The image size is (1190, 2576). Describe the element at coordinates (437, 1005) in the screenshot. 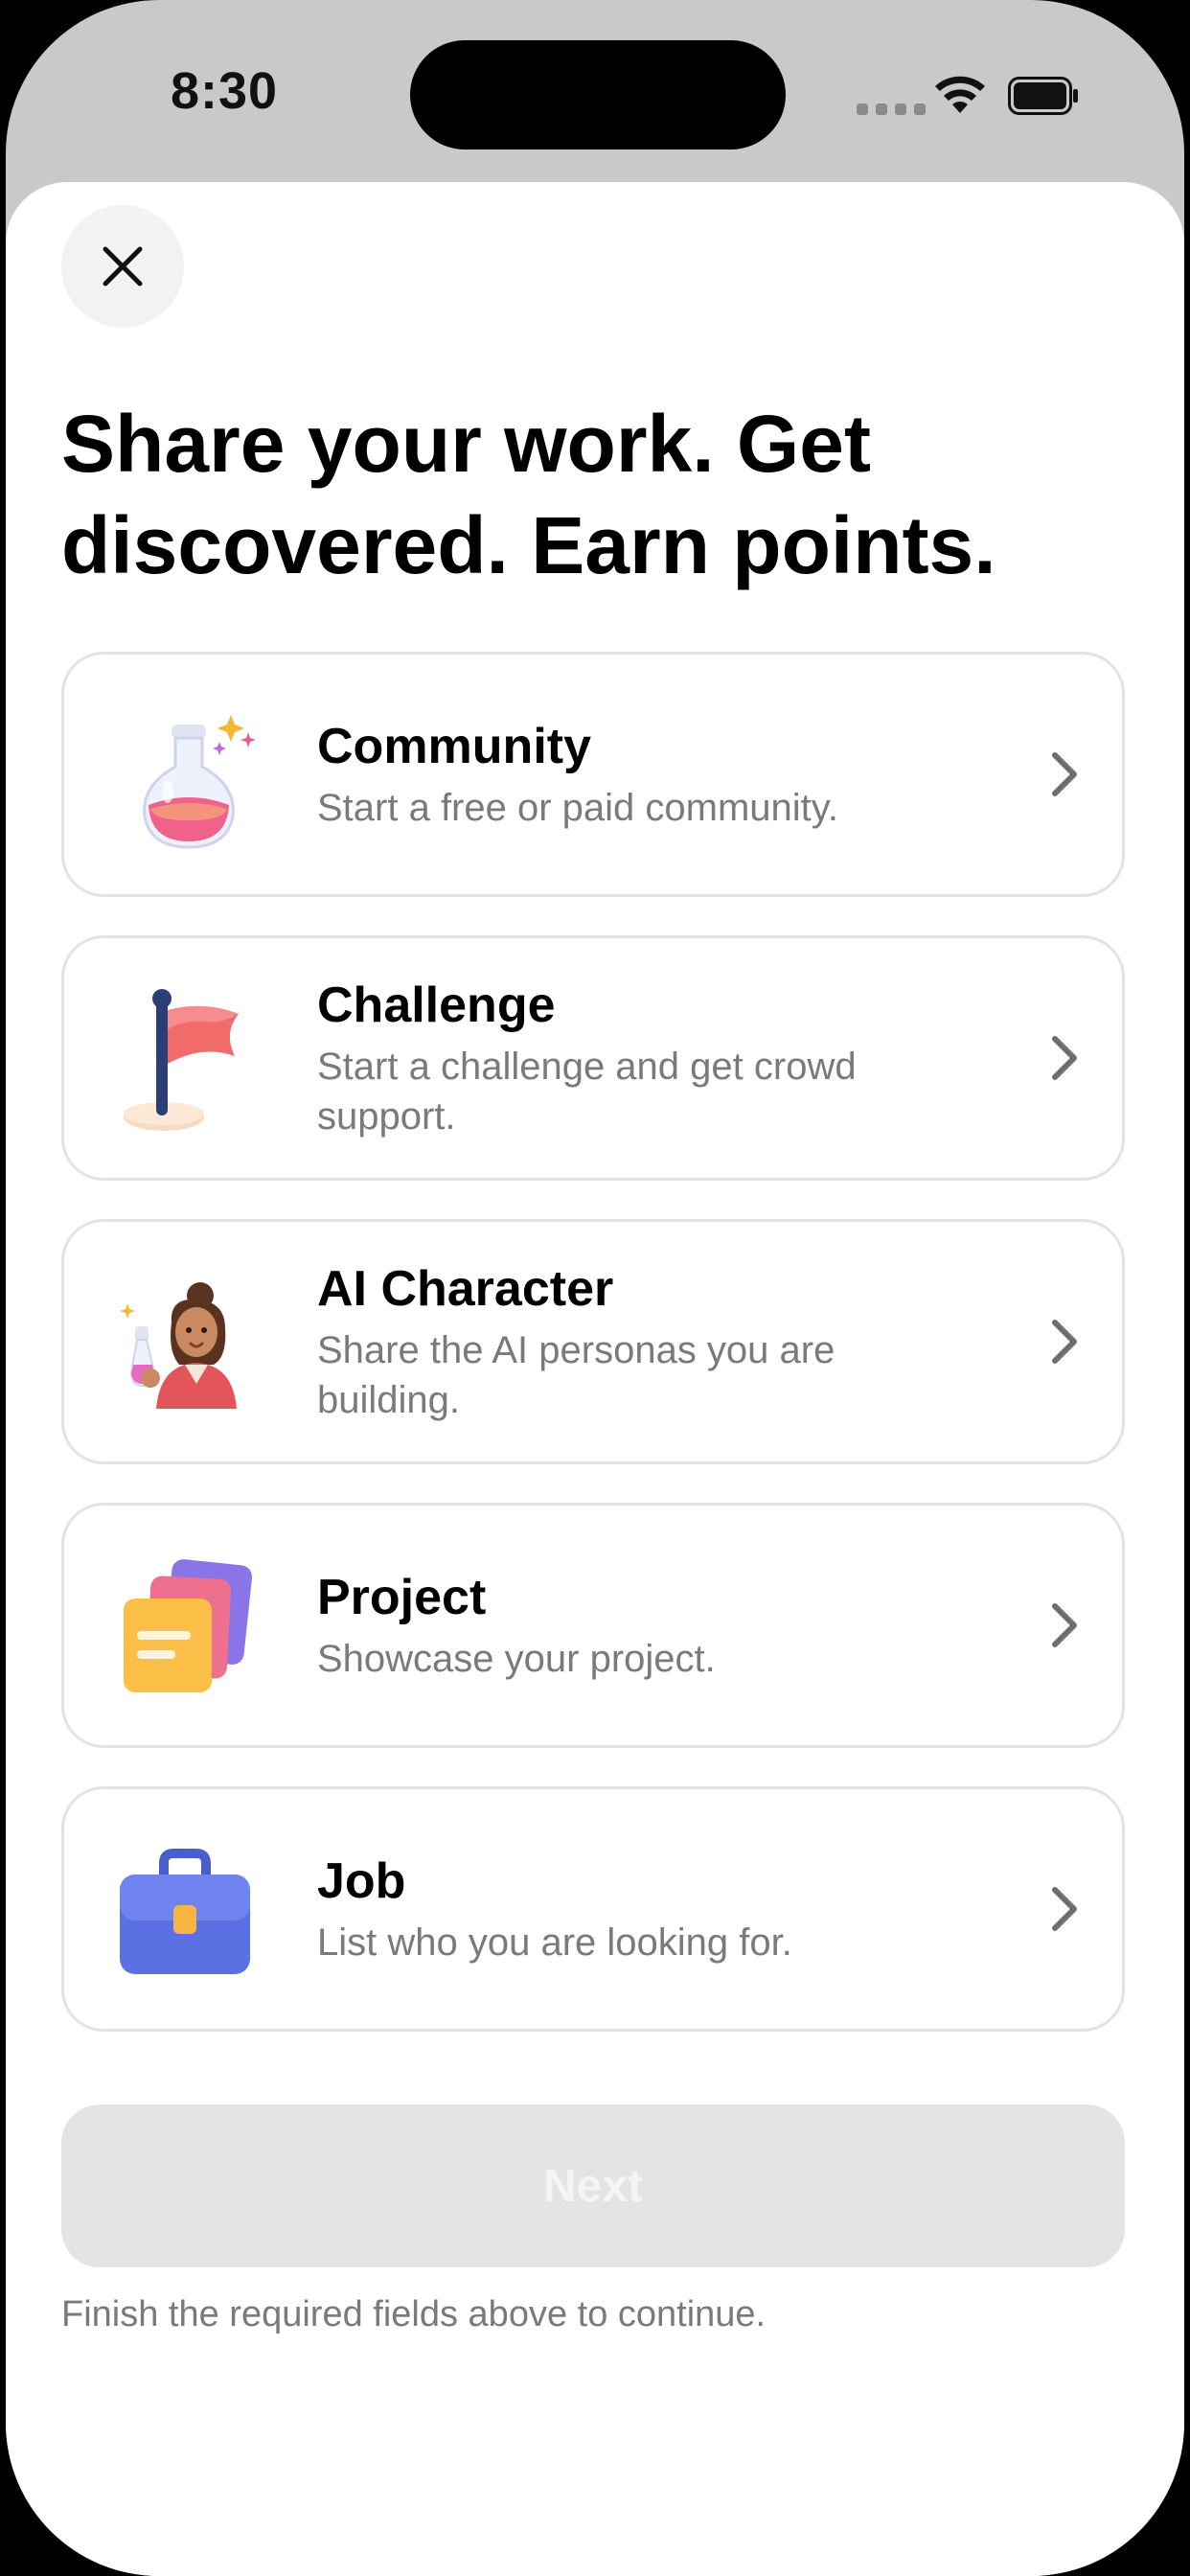

I see `option-title: Challenge` at that location.